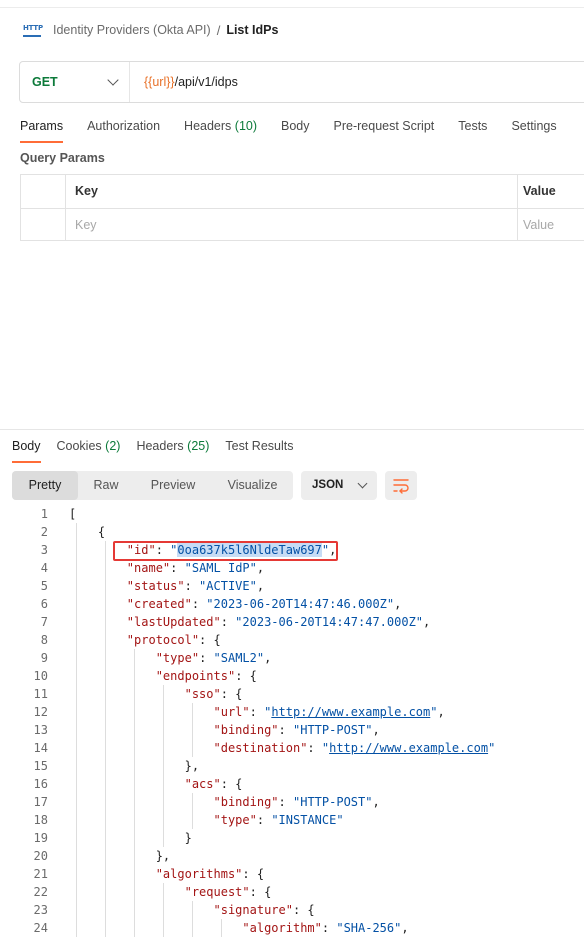 The image size is (584, 945). Describe the element at coordinates (58, 514) in the screenshot. I see `code-line: 1[` at that location.